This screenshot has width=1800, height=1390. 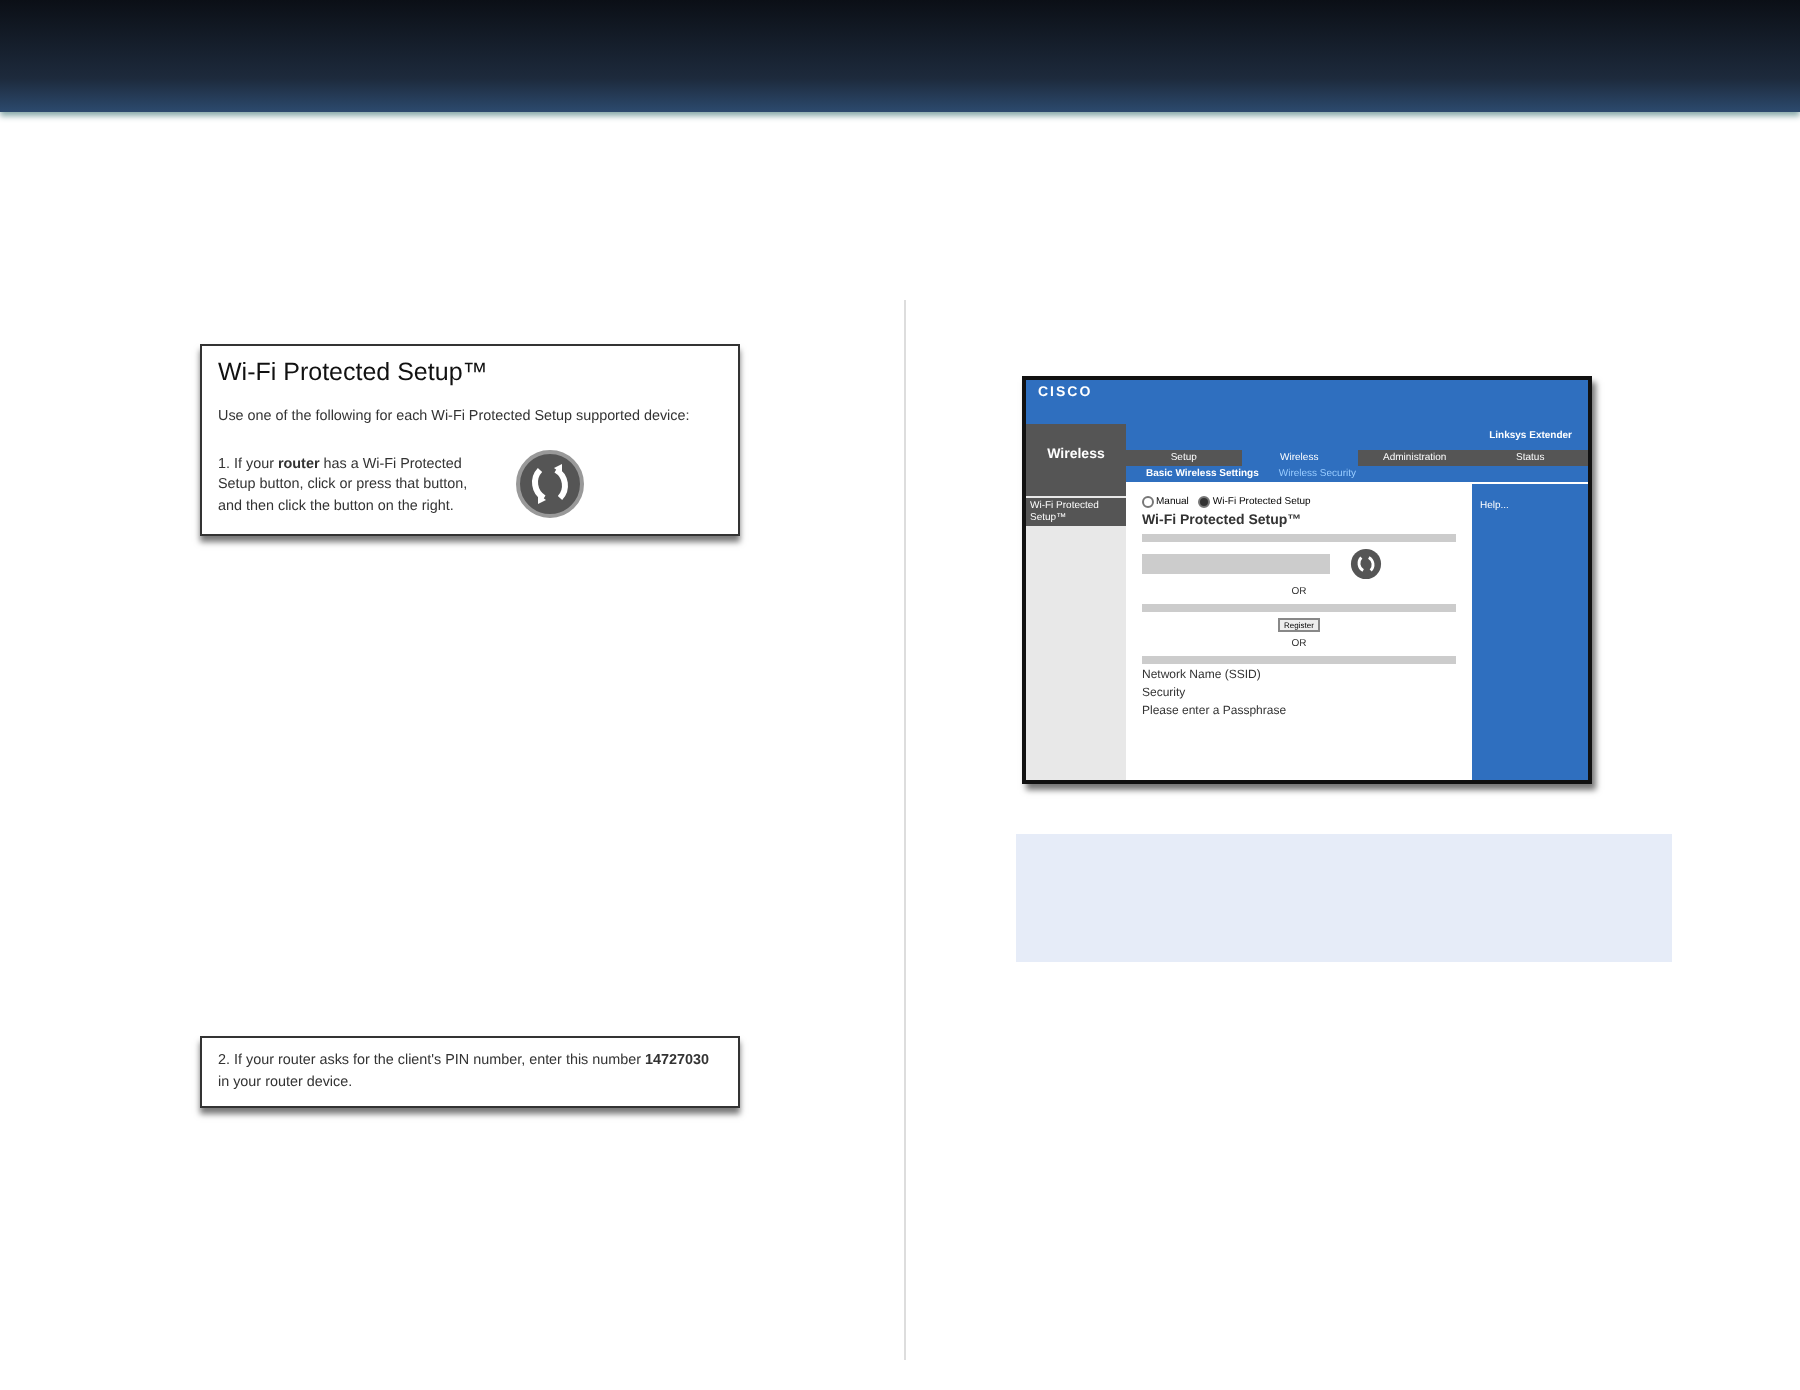 I want to click on panel-title: Wi-Fi Protected Setup™, so click(x=354, y=372).